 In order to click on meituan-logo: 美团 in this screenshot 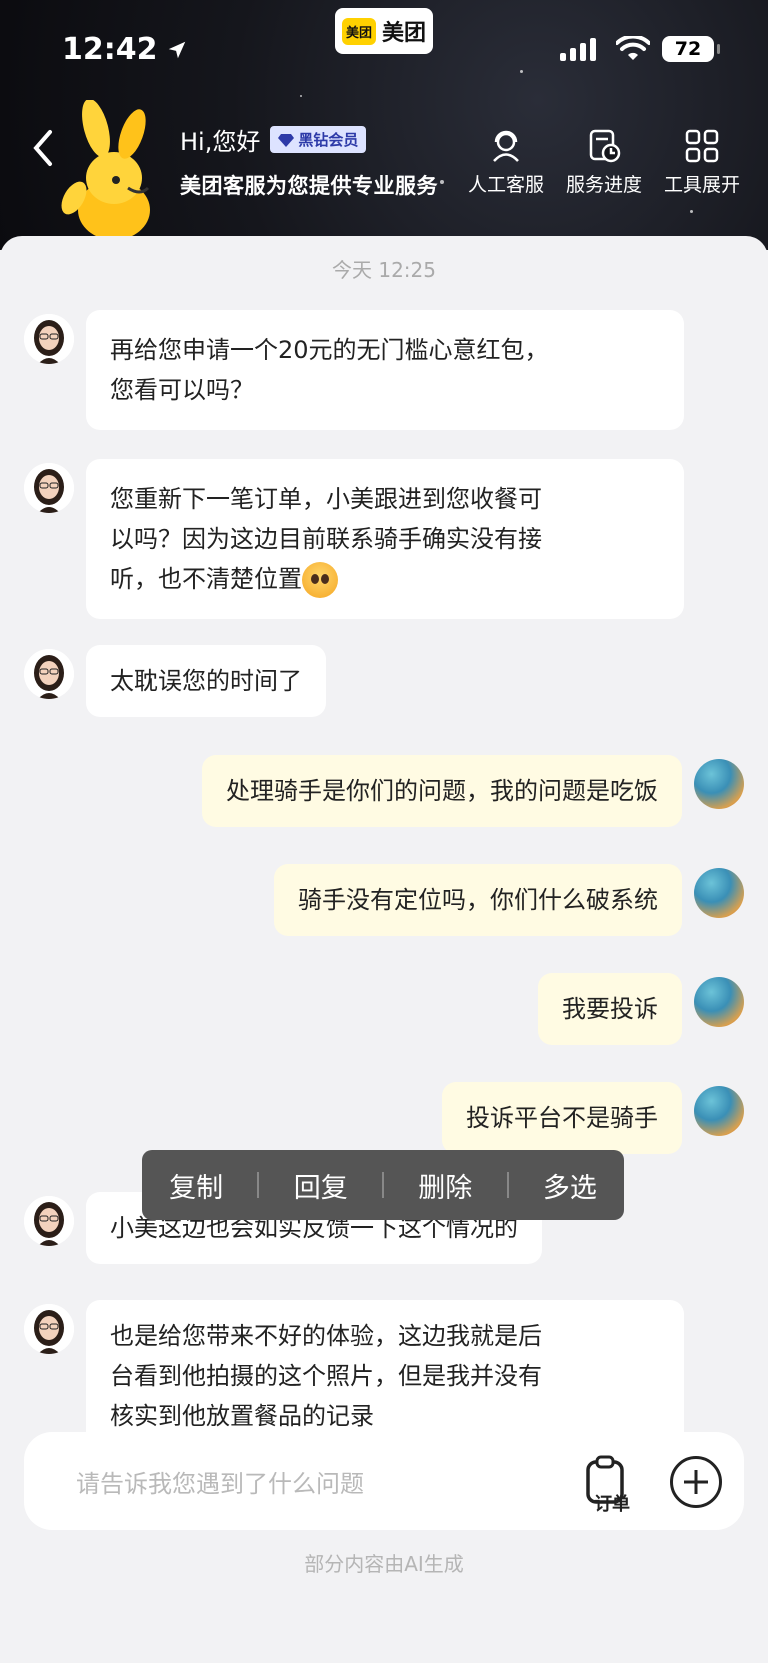, I will do `click(358, 31)`.